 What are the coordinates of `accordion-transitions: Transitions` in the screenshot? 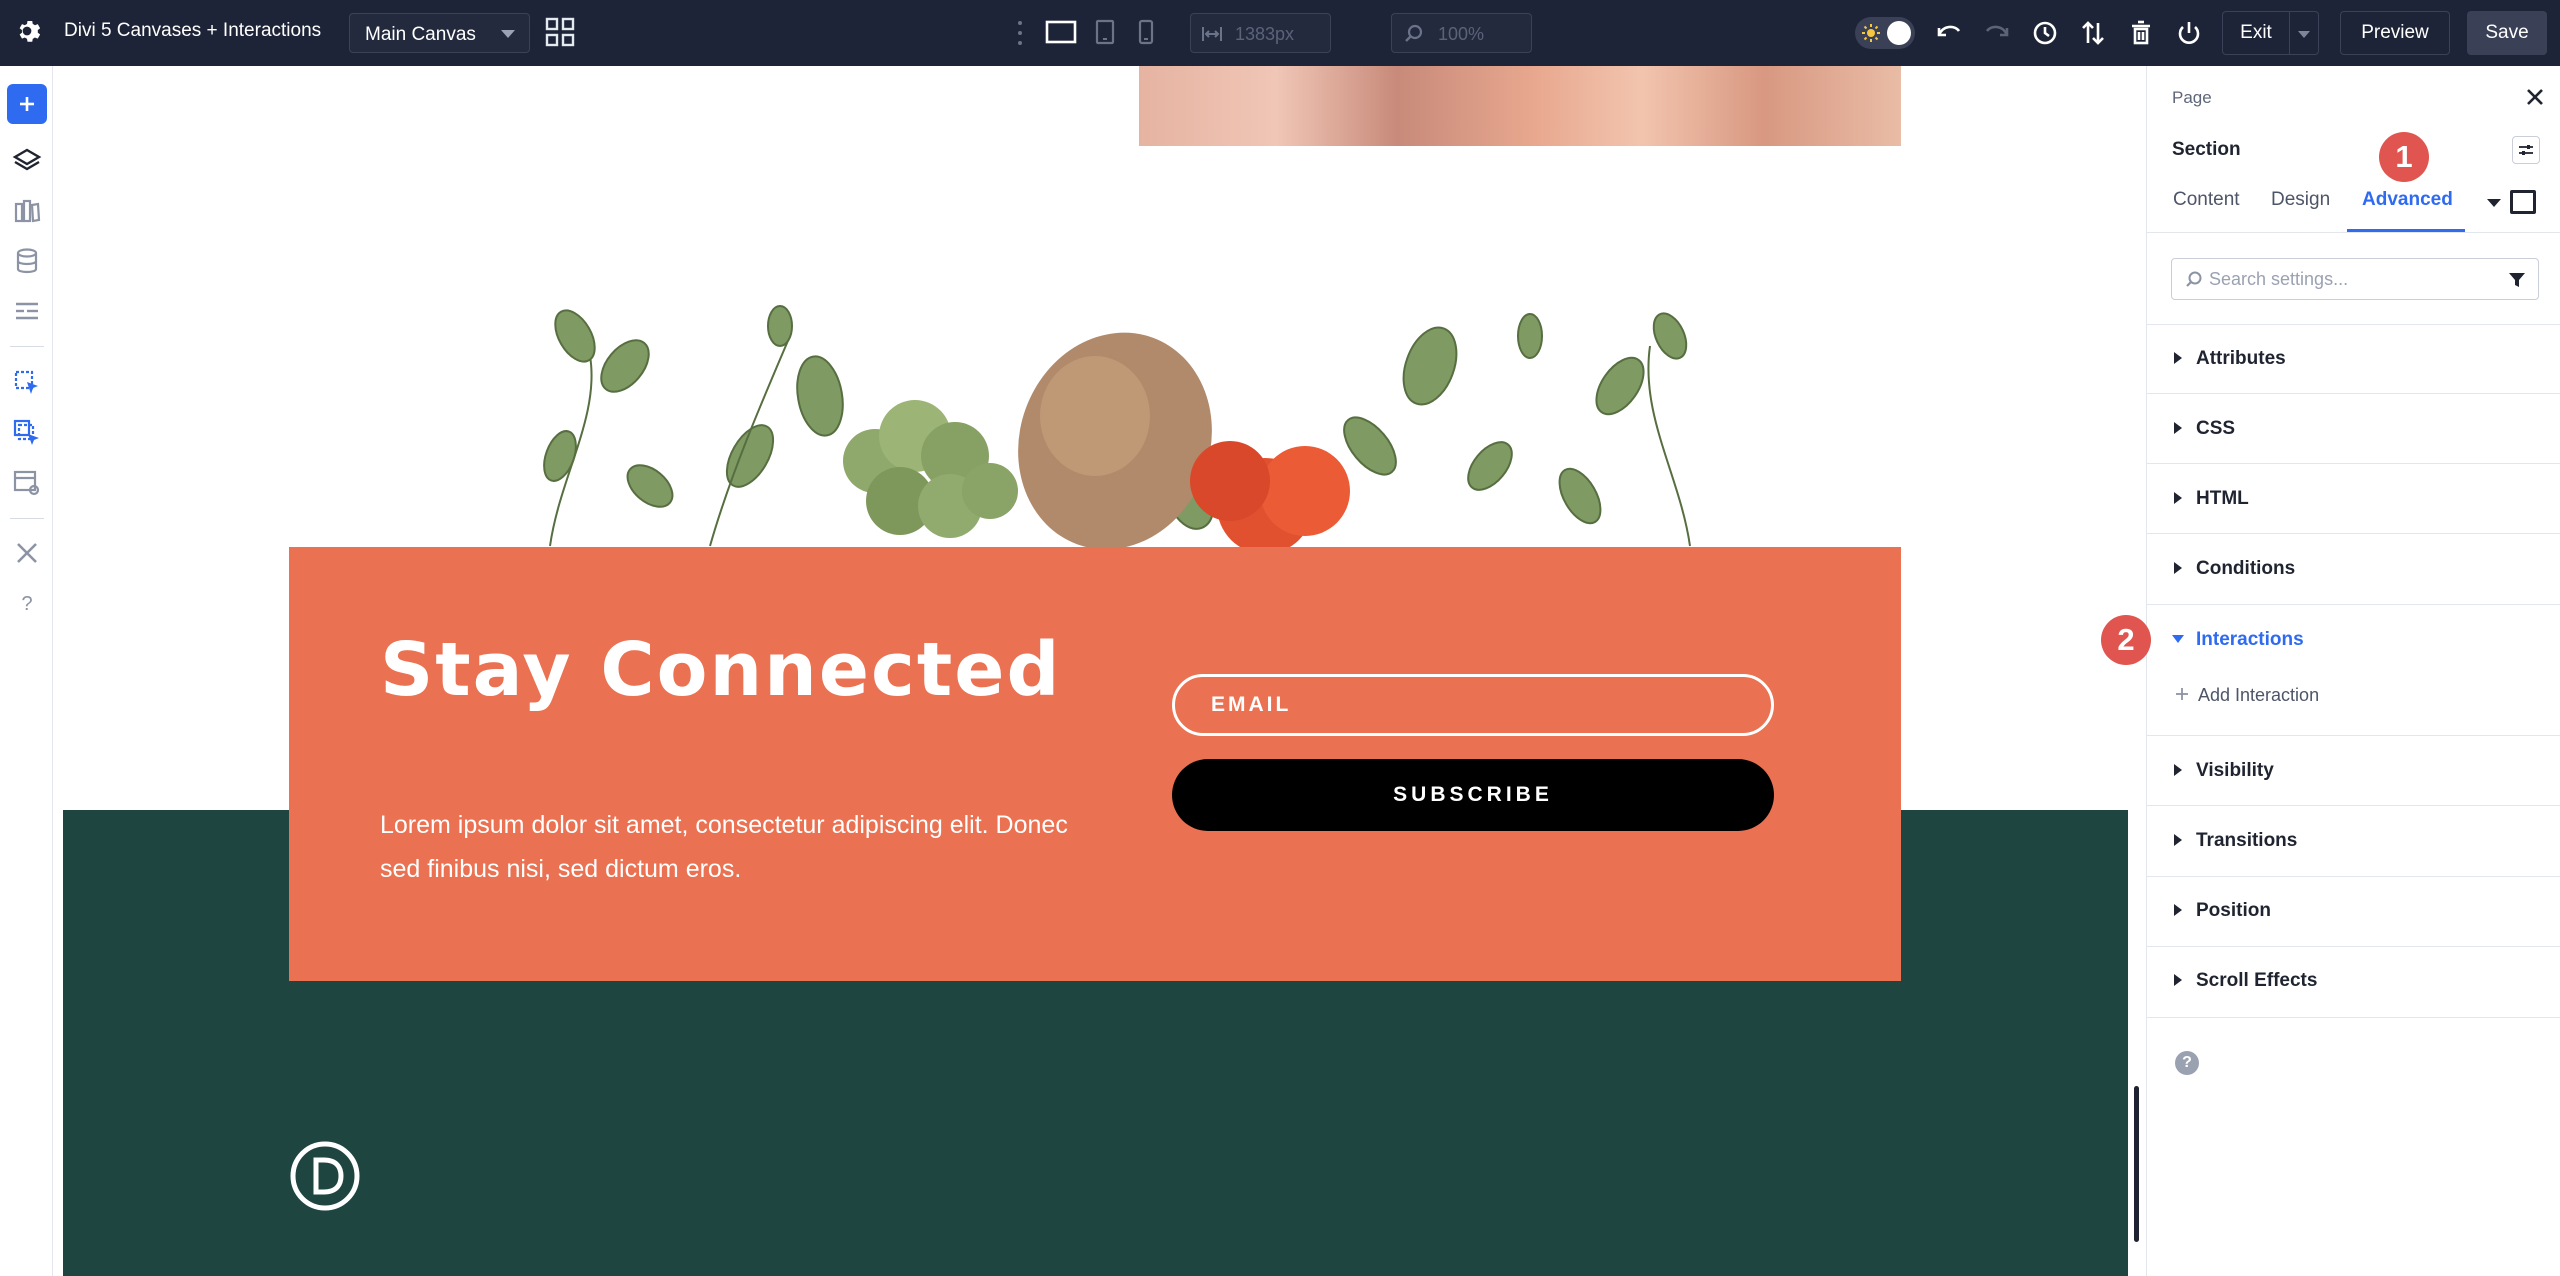 It's located at (2353, 840).